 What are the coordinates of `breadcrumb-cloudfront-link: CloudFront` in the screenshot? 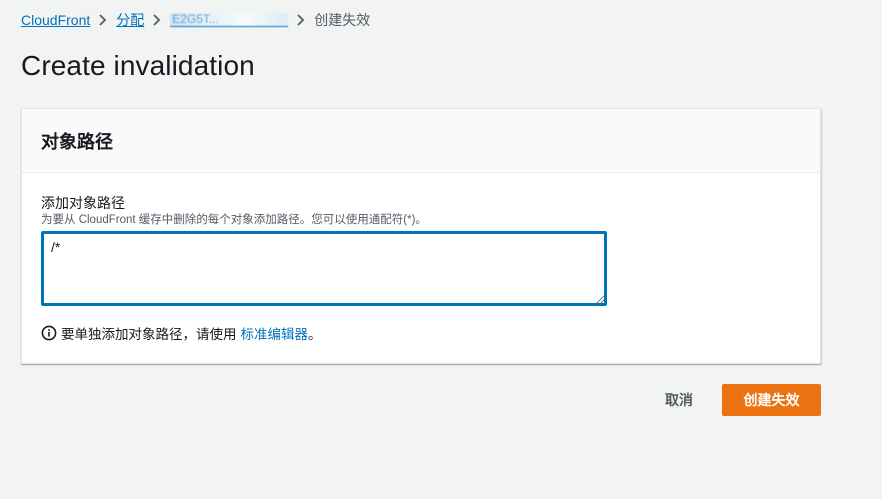 It's located at (55, 20).